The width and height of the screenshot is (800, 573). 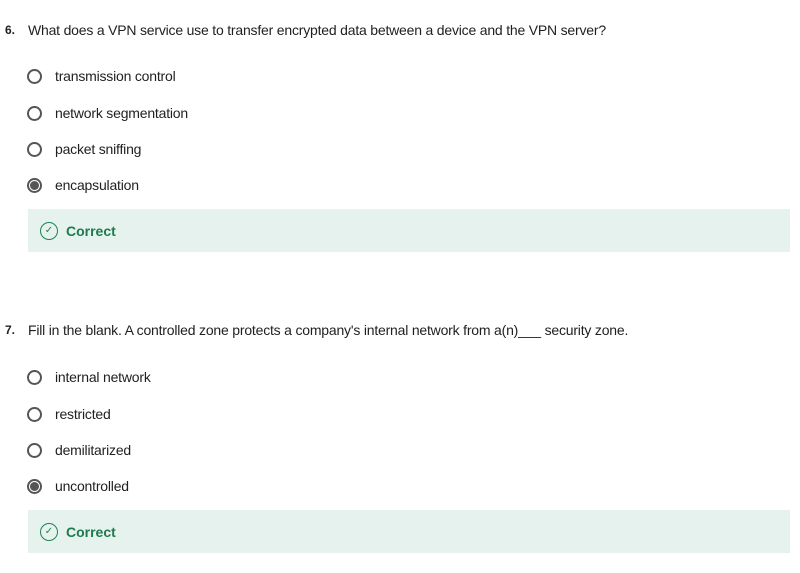 I want to click on option-uncontrolled: uncontrolled, so click(x=78, y=486).